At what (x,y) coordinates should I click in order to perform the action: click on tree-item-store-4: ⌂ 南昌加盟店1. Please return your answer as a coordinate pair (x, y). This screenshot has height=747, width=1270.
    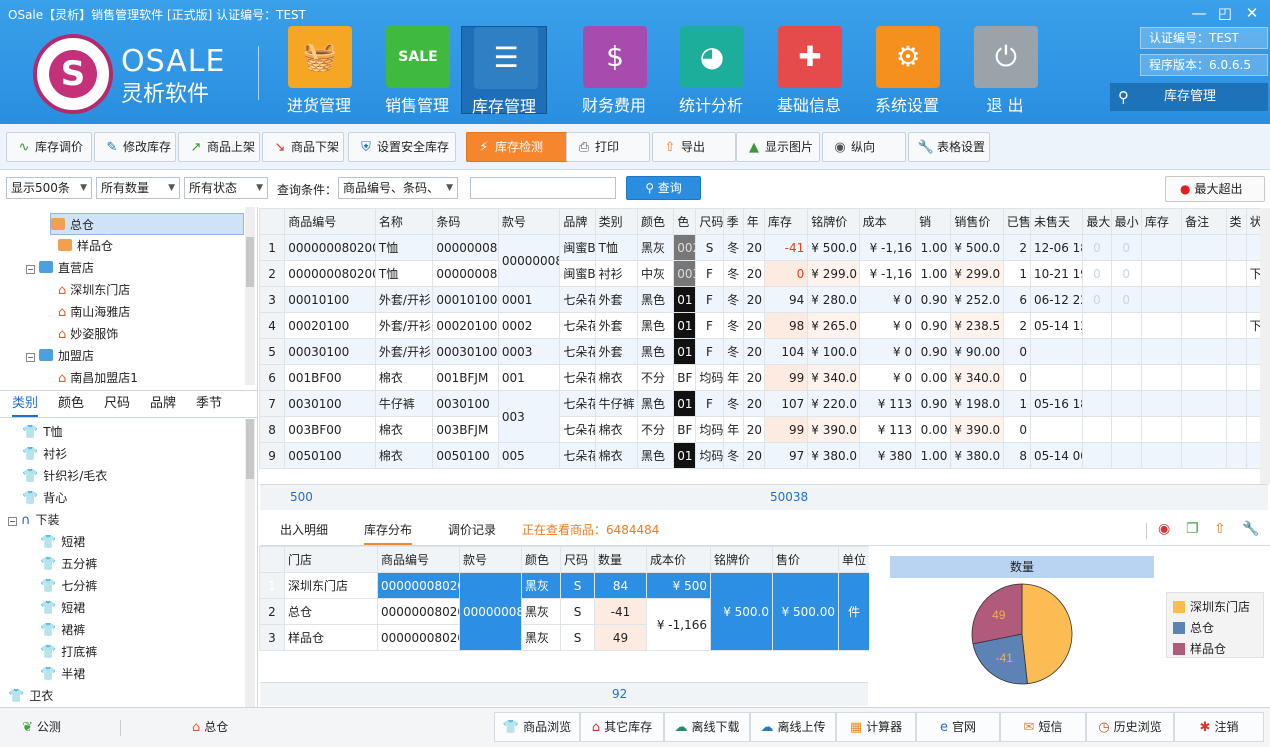
    Looking at the image, I should click on (98, 377).